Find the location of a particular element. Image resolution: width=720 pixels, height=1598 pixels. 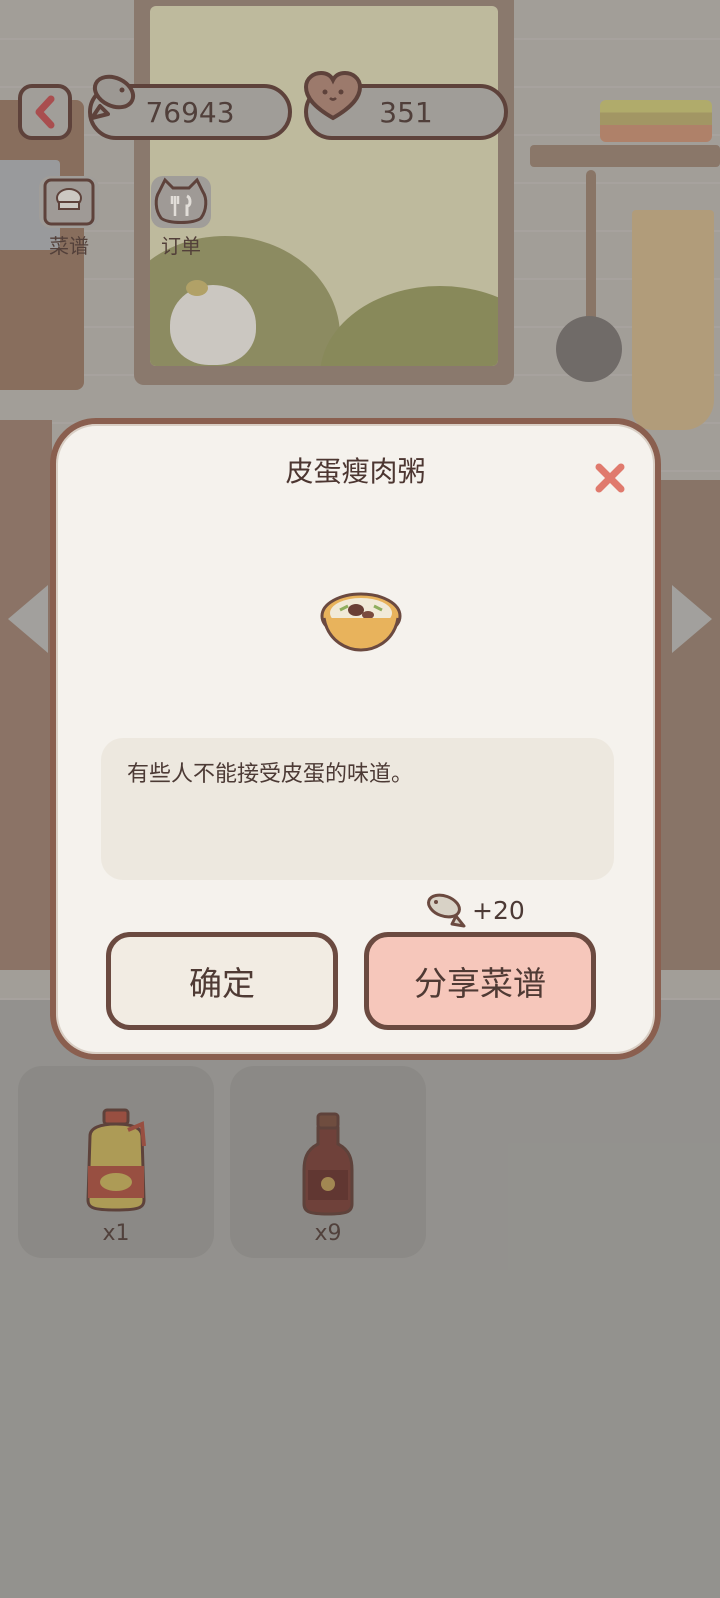

share-reward: +20 is located at coordinates (473, 910).